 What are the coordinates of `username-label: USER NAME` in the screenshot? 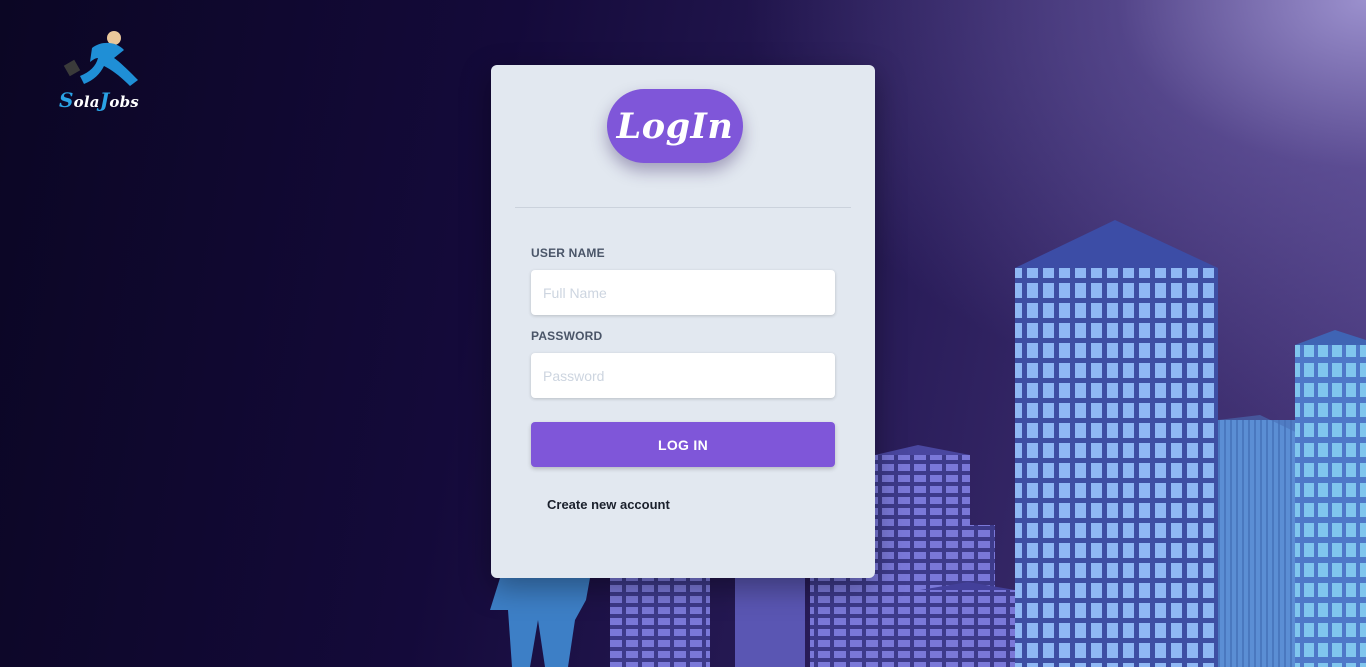 It's located at (568, 253).